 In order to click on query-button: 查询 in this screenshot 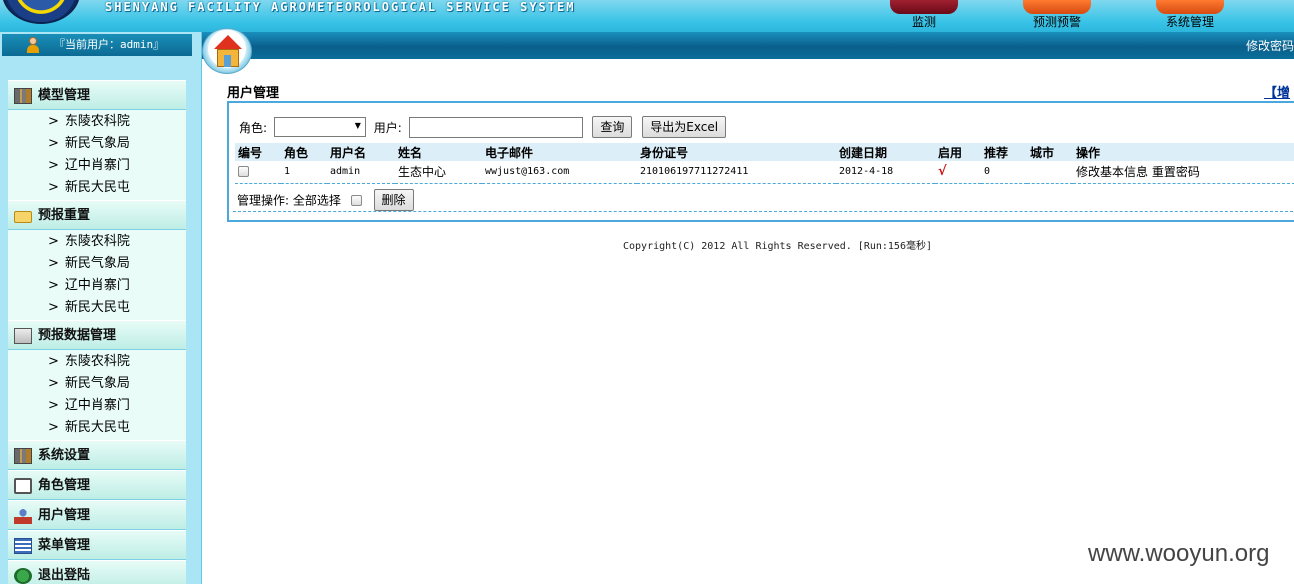, I will do `click(612, 127)`.